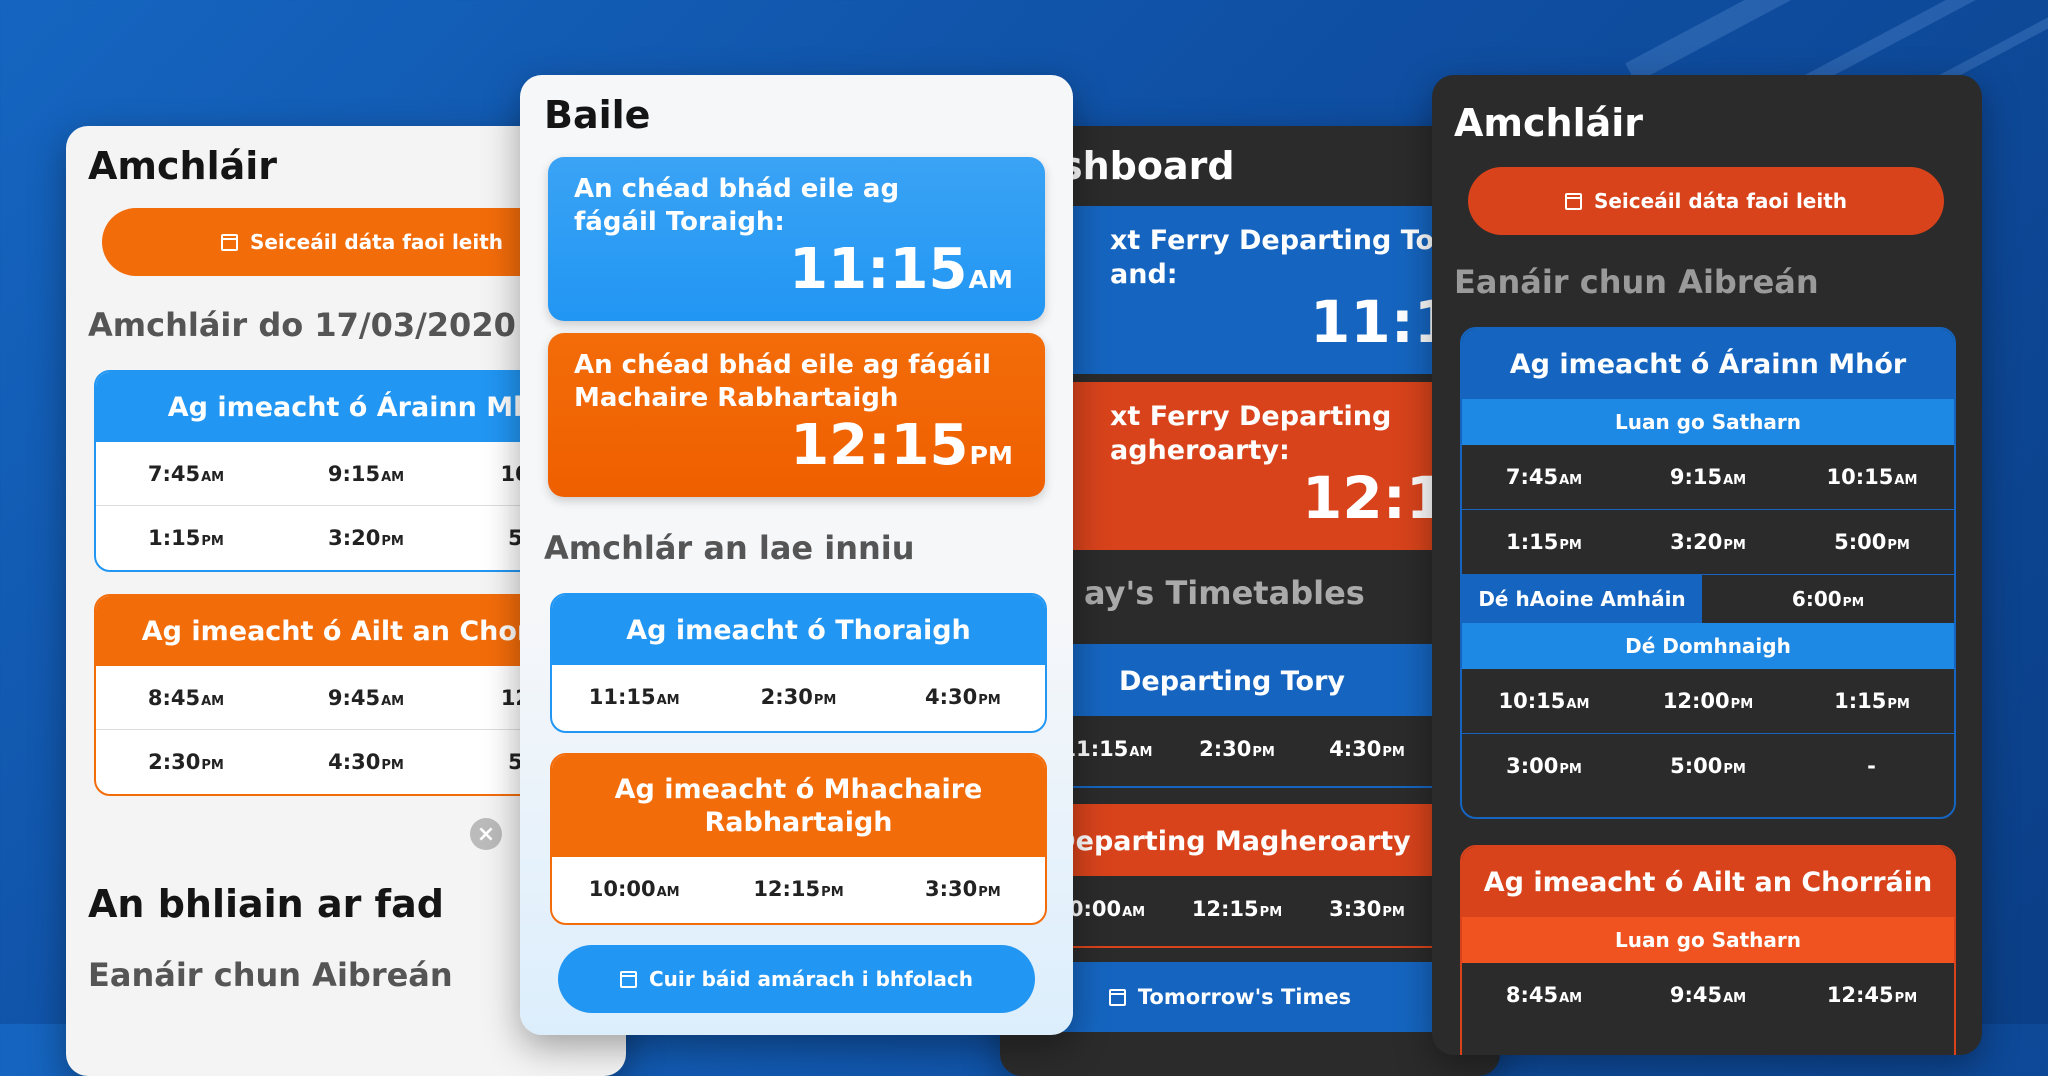 This screenshot has width=2048, height=1076. What do you see at coordinates (1270, 716) in the screenshot?
I see `departing-tory-card: Departing Tory 11:15AM 2:30PM 4:30PM` at bounding box center [1270, 716].